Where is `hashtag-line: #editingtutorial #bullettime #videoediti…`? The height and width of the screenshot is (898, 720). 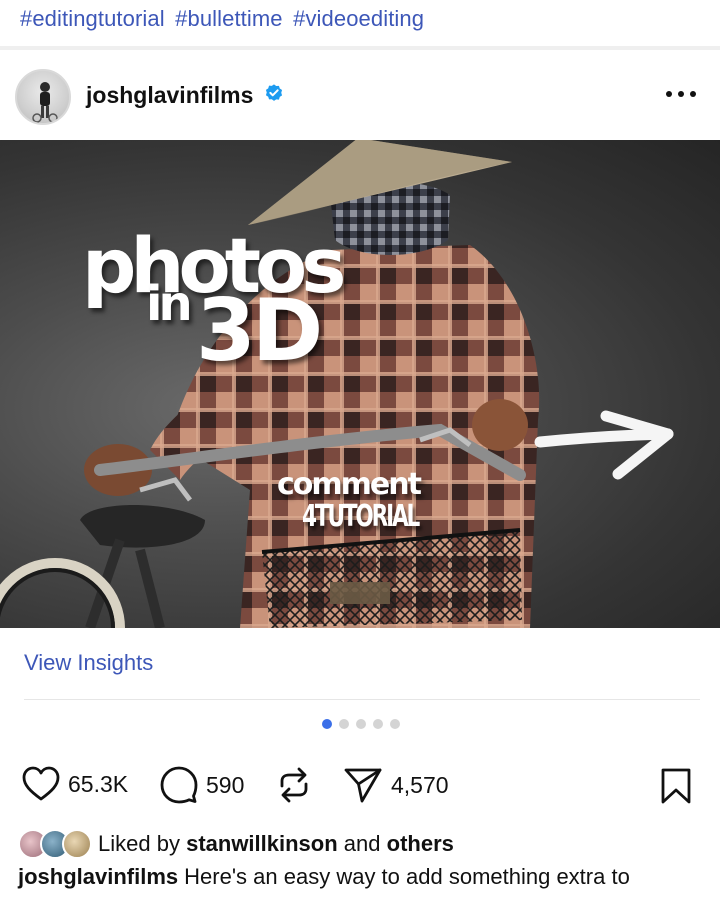
hashtag-line: #editingtutorial #bullettime #videoediti… is located at coordinates (360, 23).